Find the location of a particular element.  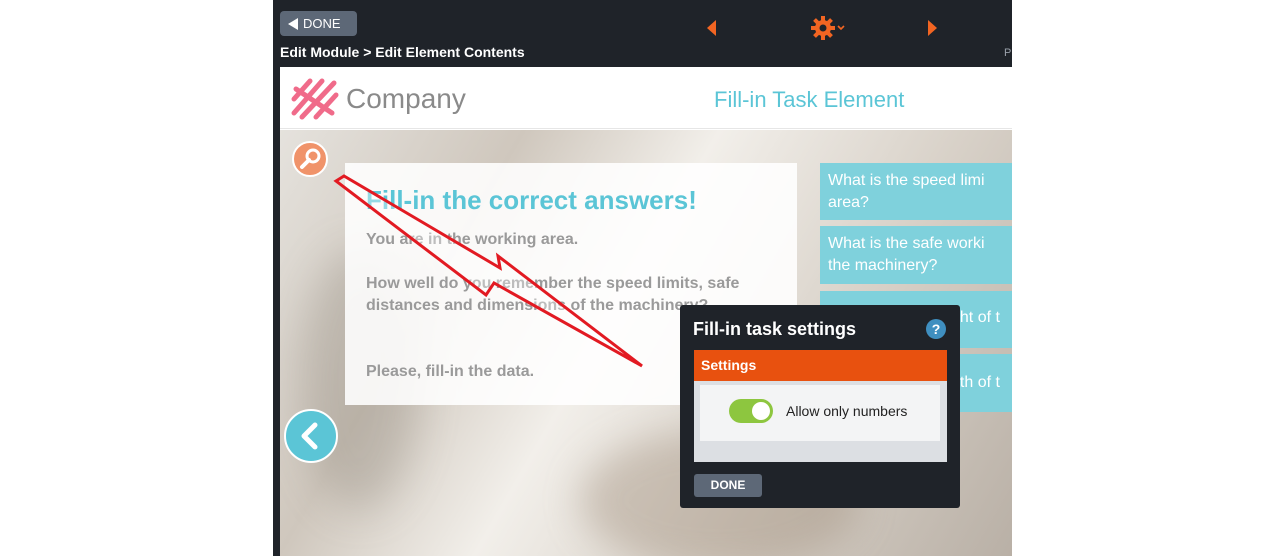

wrench-icon is located at coordinates (310, 159).